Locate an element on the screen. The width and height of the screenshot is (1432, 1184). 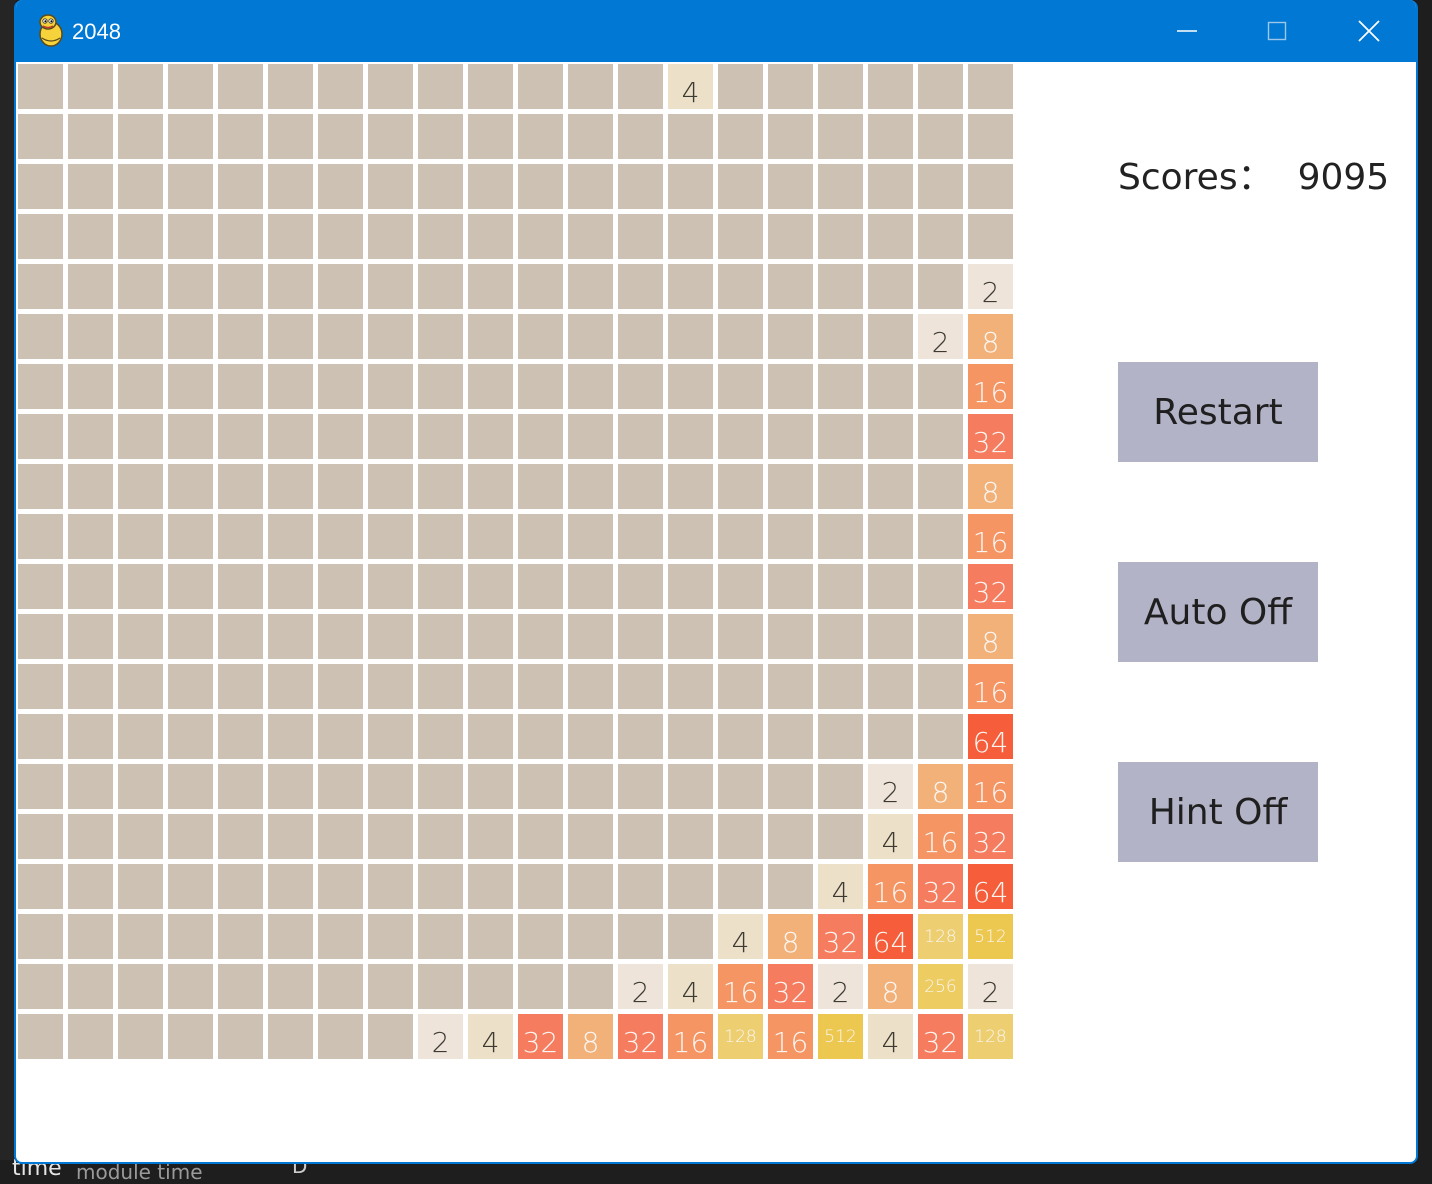
title-bar: 2048 is located at coordinates (716, 31).